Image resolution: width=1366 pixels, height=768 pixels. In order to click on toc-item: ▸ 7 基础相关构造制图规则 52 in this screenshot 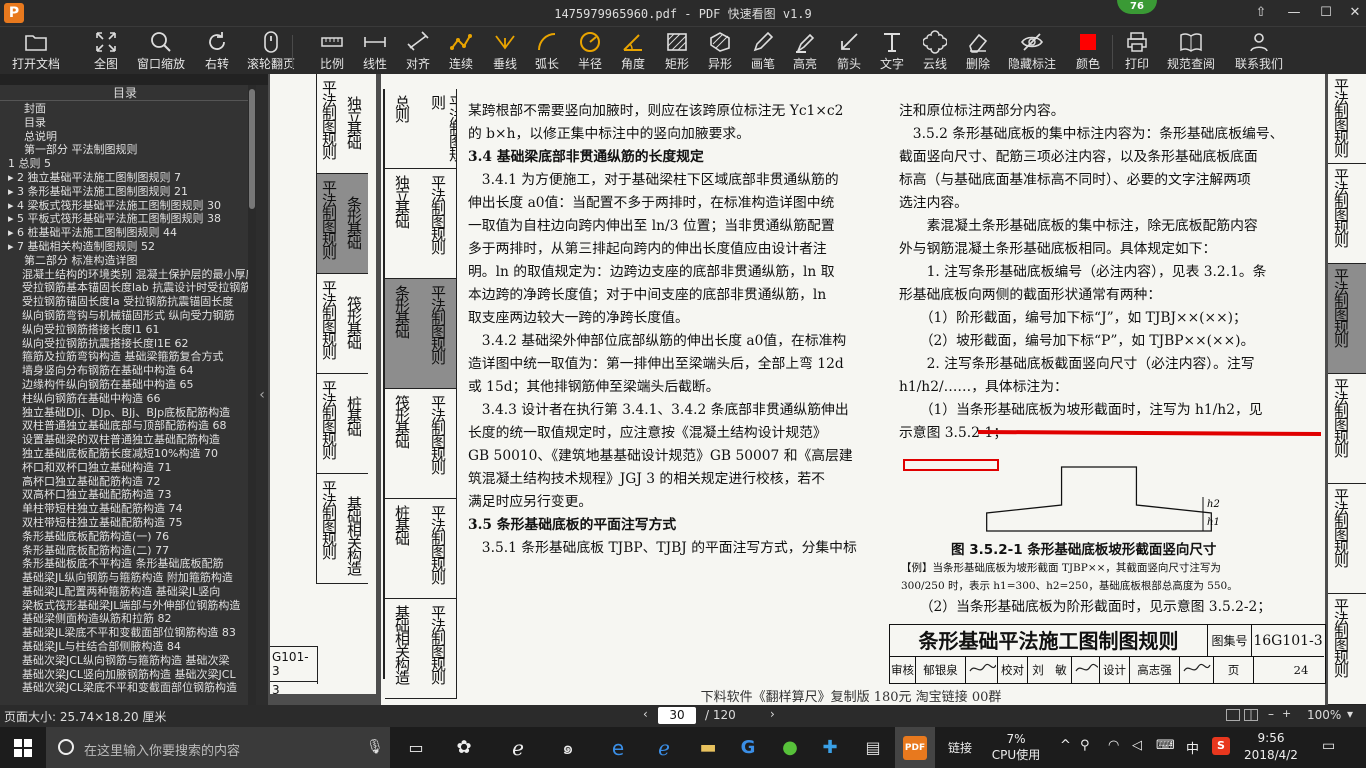, I will do `click(124, 247)`.